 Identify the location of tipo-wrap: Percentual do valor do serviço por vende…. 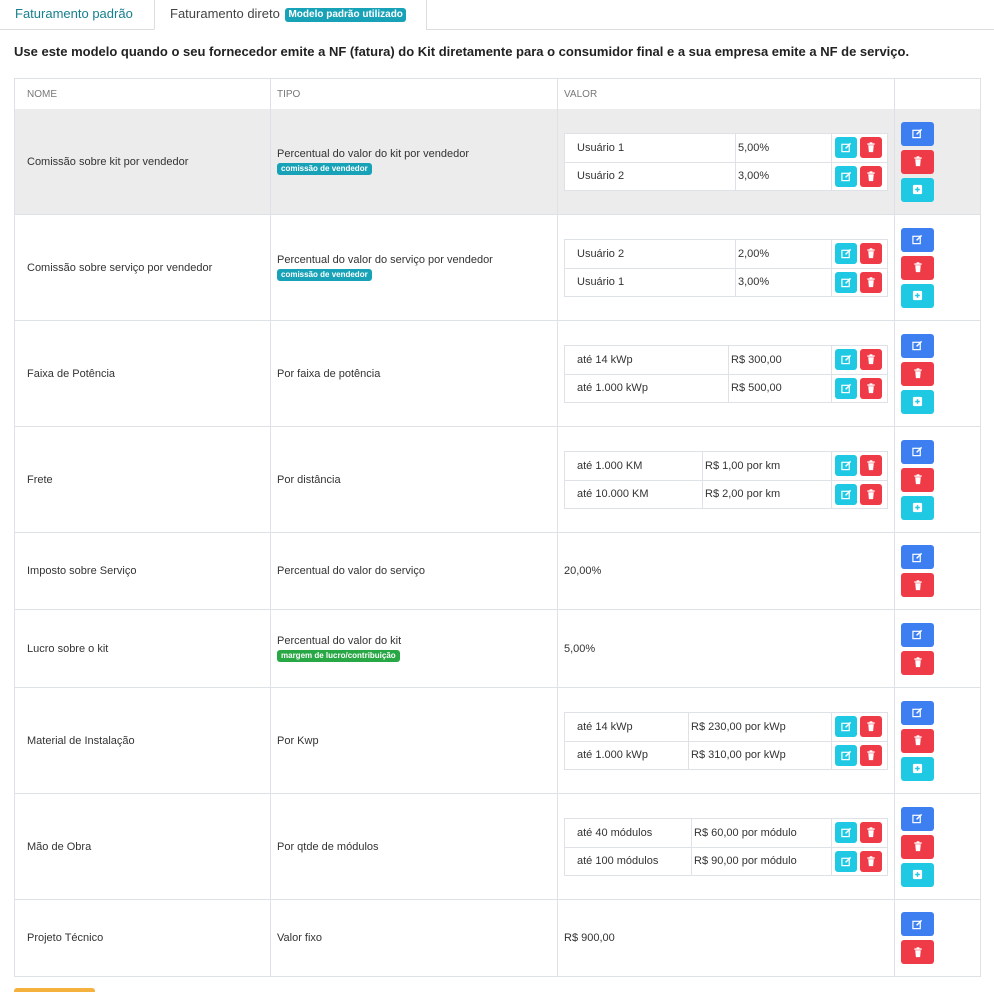
(385, 267).